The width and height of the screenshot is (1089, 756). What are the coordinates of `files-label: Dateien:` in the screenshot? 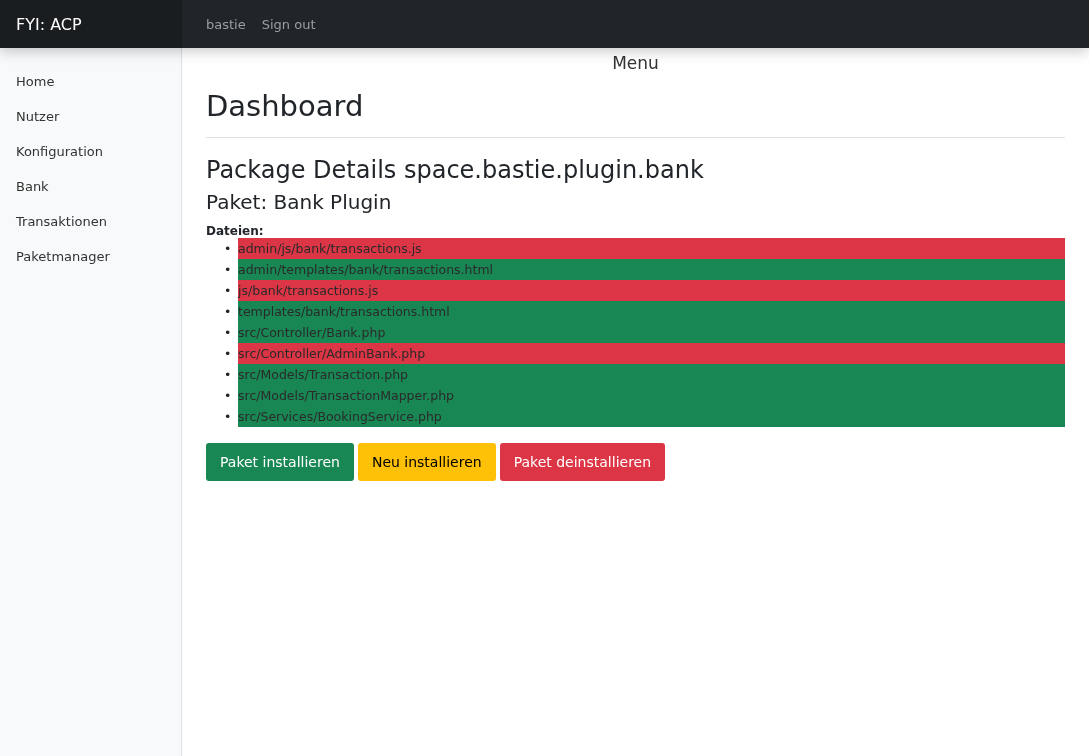 It's located at (235, 231).